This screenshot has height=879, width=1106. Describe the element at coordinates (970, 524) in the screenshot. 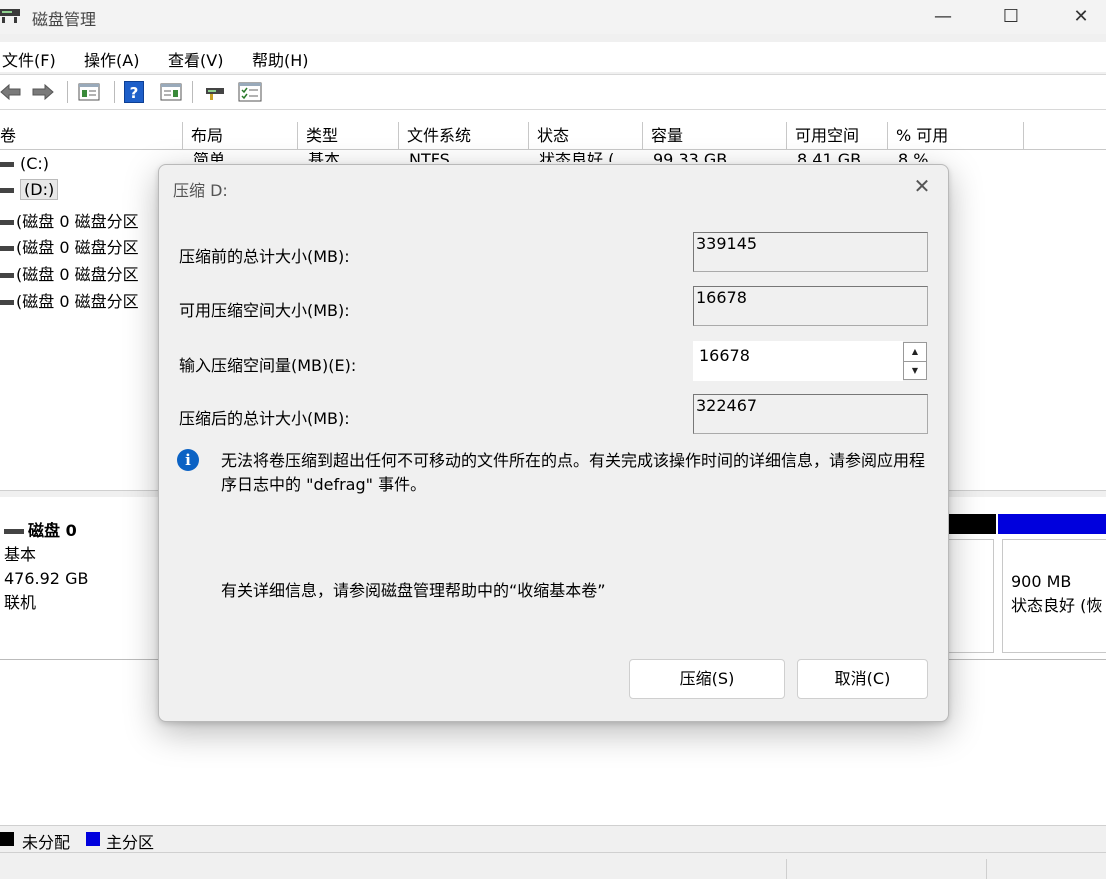

I see `unallocated-bar` at that location.